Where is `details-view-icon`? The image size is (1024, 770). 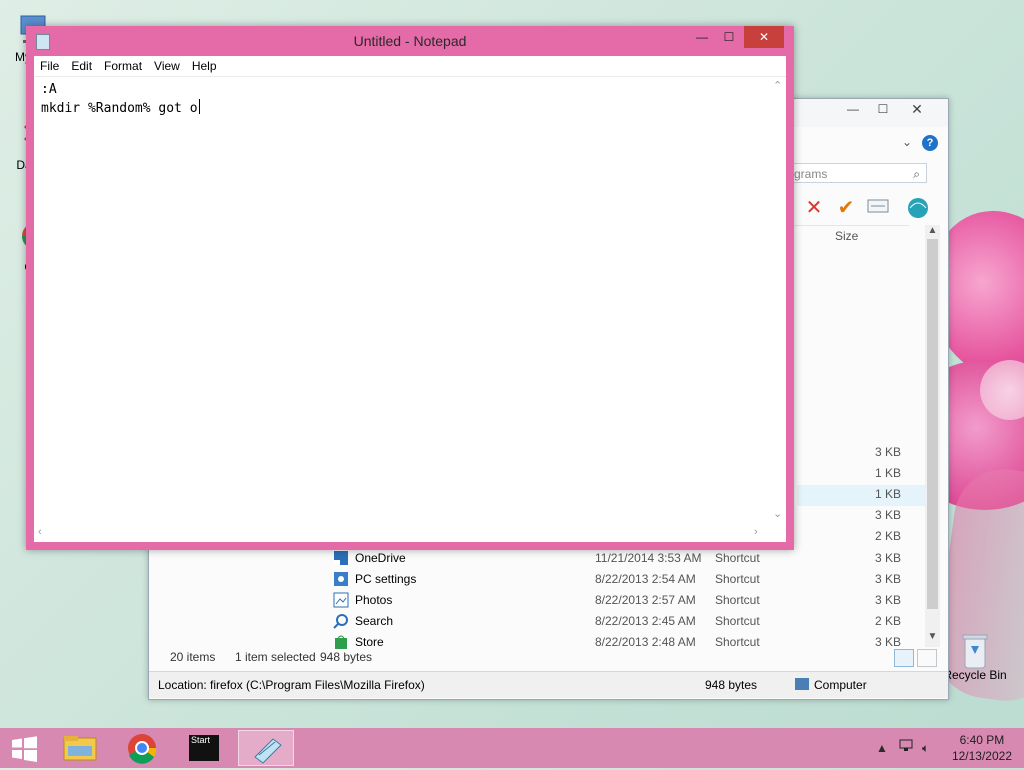
details-view-icon is located at coordinates (904, 658).